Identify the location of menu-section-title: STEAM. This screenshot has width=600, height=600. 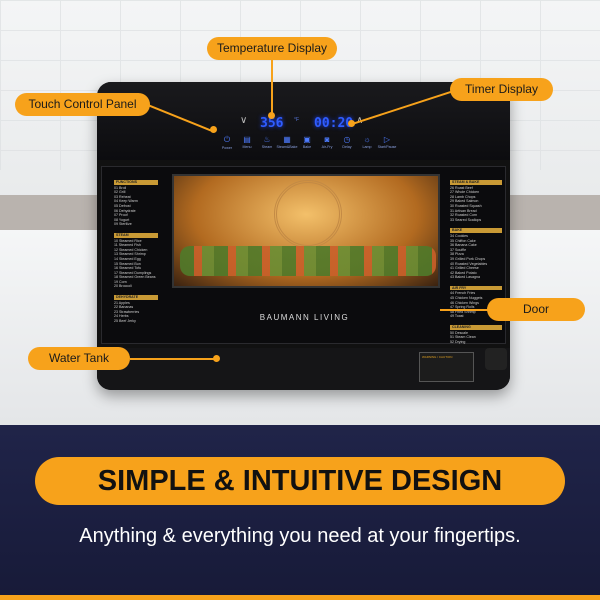
(136, 235).